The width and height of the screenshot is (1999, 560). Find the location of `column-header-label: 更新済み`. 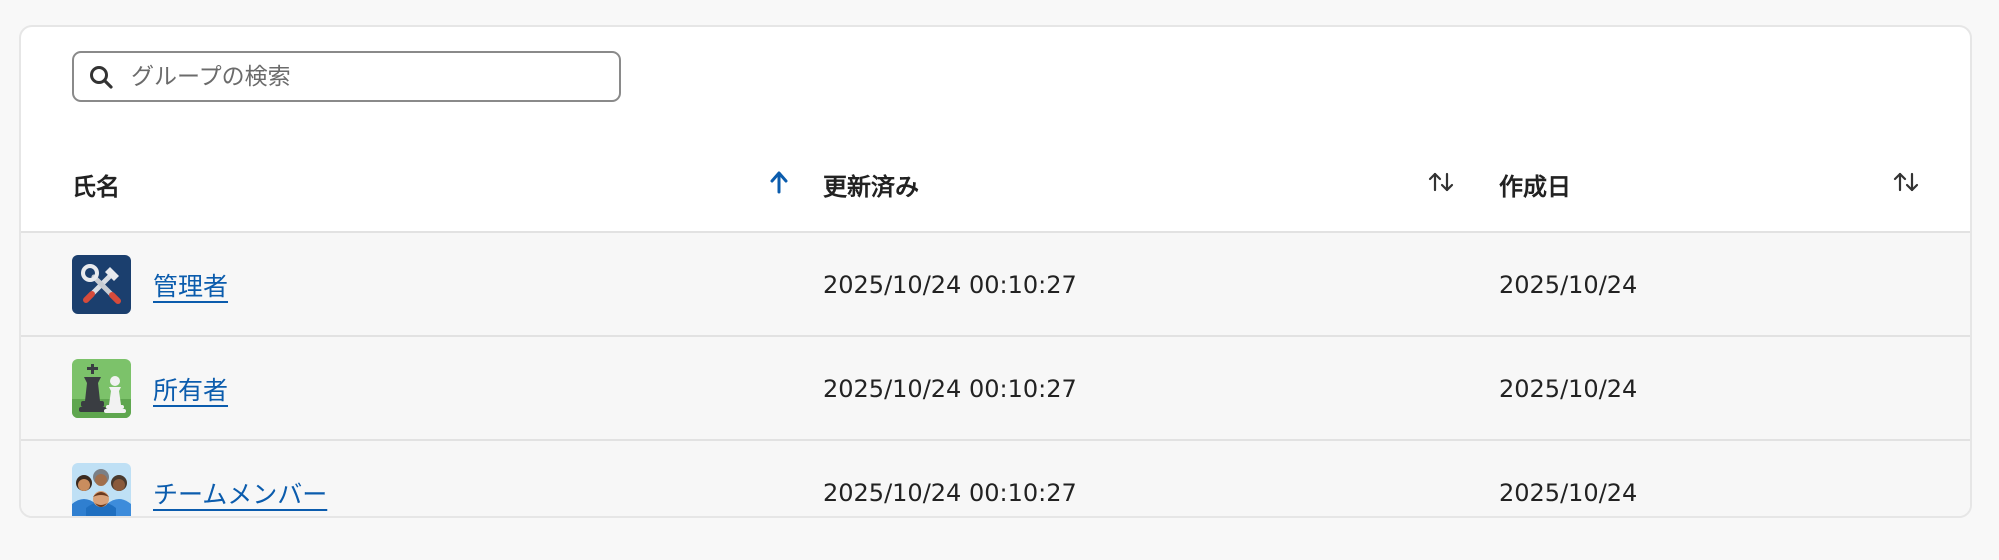

column-header-label: 更新済み is located at coordinates (871, 186).